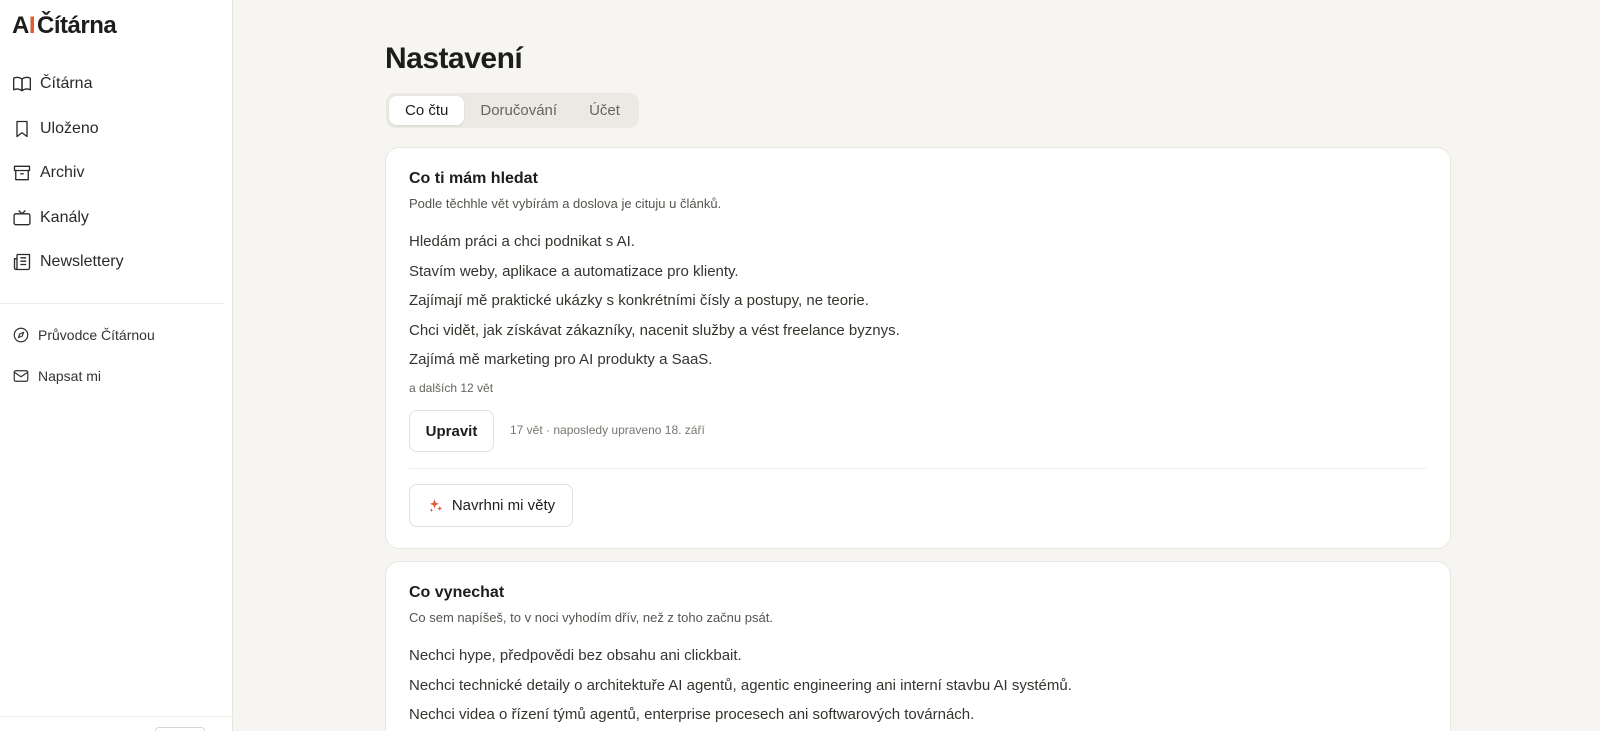  Describe the element at coordinates (116, 716) in the screenshot. I see `sidebar-footer-divider` at that location.